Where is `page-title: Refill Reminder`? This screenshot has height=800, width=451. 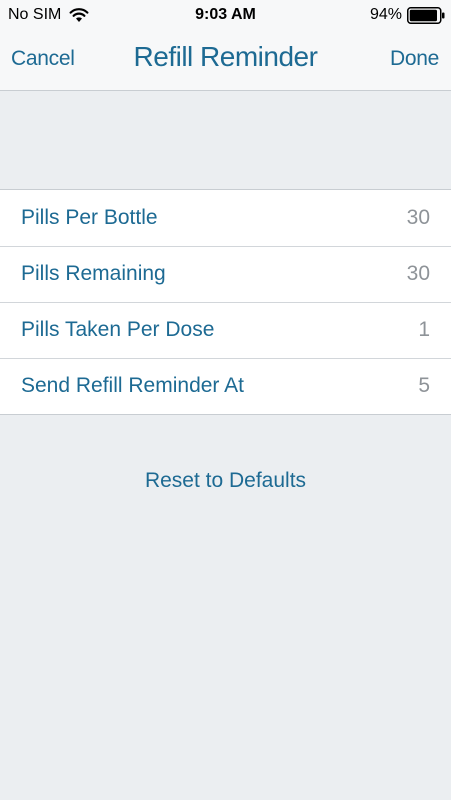 page-title: Refill Reminder is located at coordinates (225, 56).